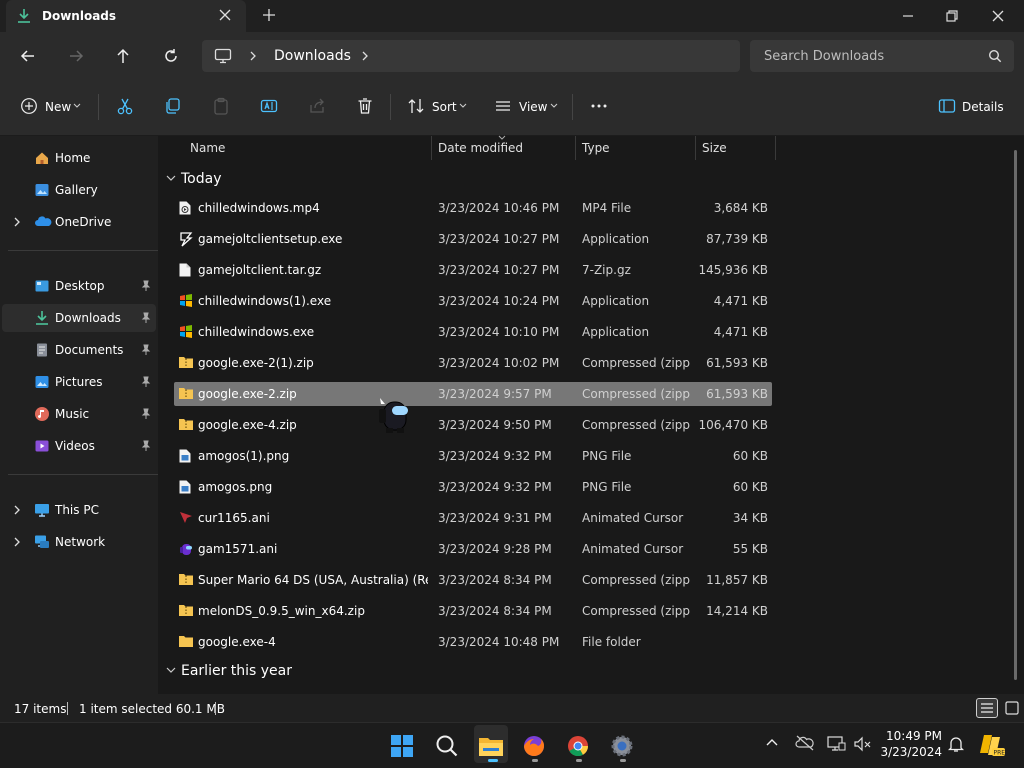 Image resolution: width=1024 pixels, height=768 pixels. Describe the element at coordinates (952, 16) in the screenshot. I see `restore-icon` at that location.